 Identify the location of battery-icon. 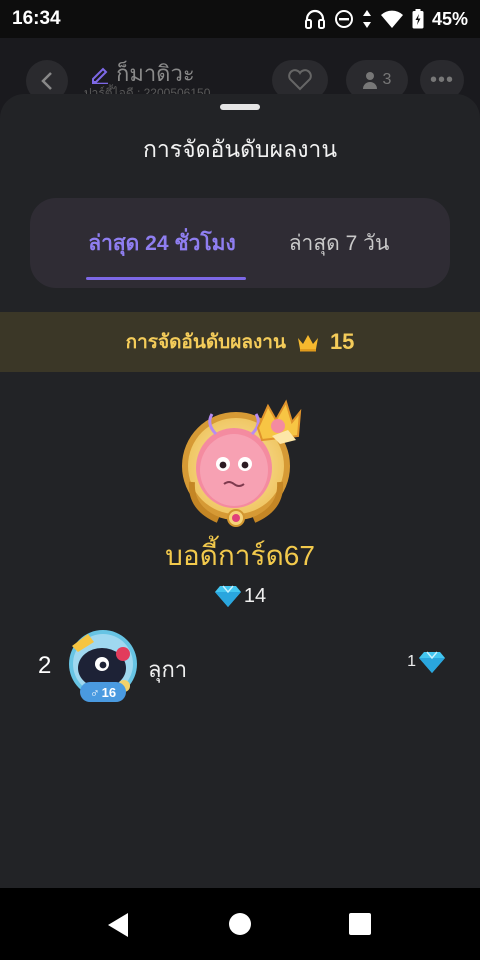
(418, 19).